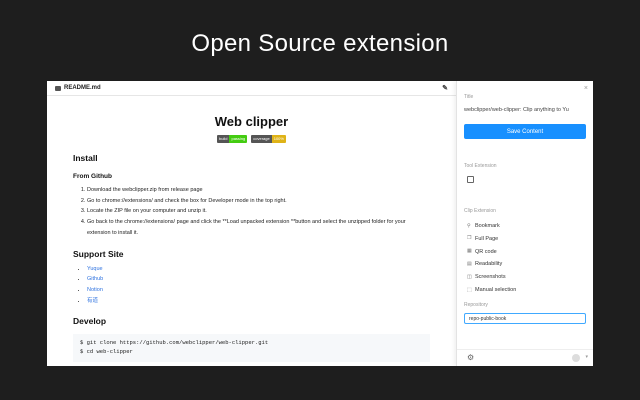 Image resolution: width=640 pixels, height=400 pixels. What do you see at coordinates (480, 166) in the screenshot?
I see `tool-extension-label: Tool Extension` at bounding box center [480, 166].